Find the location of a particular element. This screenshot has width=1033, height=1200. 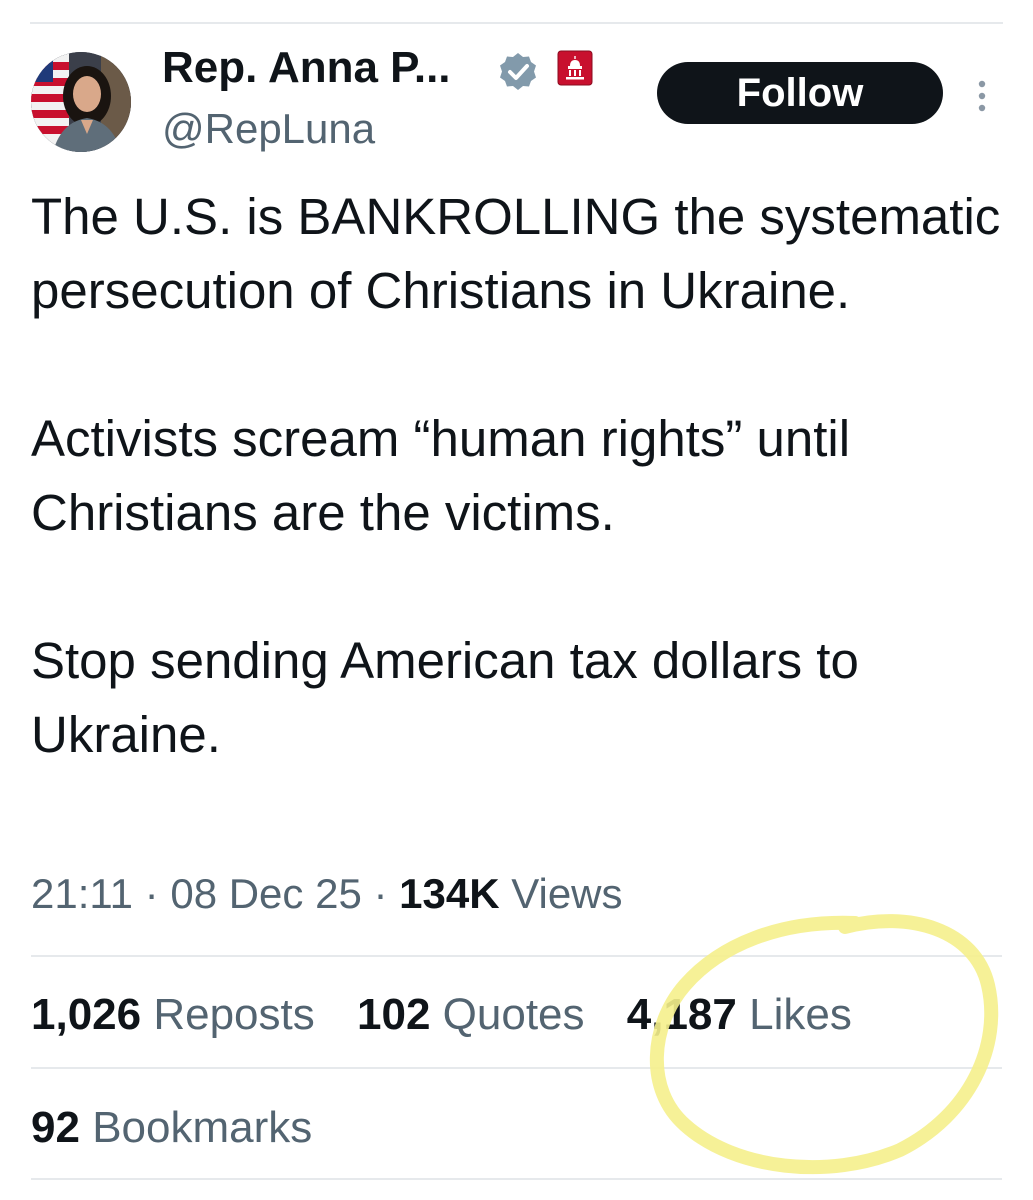

tweet-date: 08 Dec 25 is located at coordinates (265, 893).